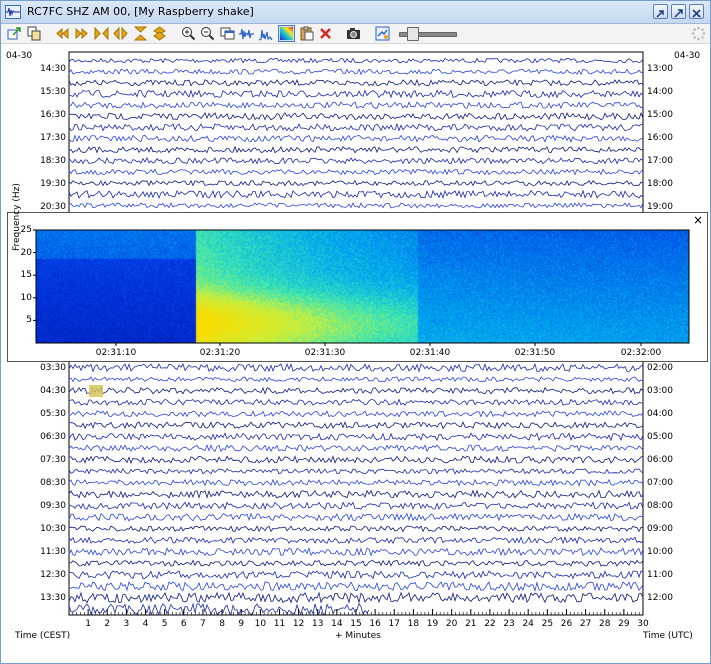  Describe the element at coordinates (535, 353) in the screenshot. I see `time-tick-label: 02:31:50` at that location.